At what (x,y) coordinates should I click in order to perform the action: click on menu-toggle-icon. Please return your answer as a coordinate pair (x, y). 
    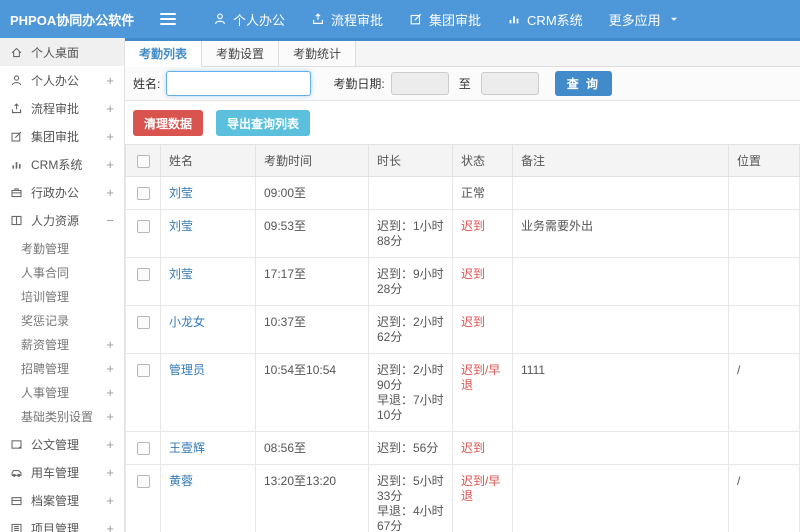
    Looking at the image, I should click on (168, 19).